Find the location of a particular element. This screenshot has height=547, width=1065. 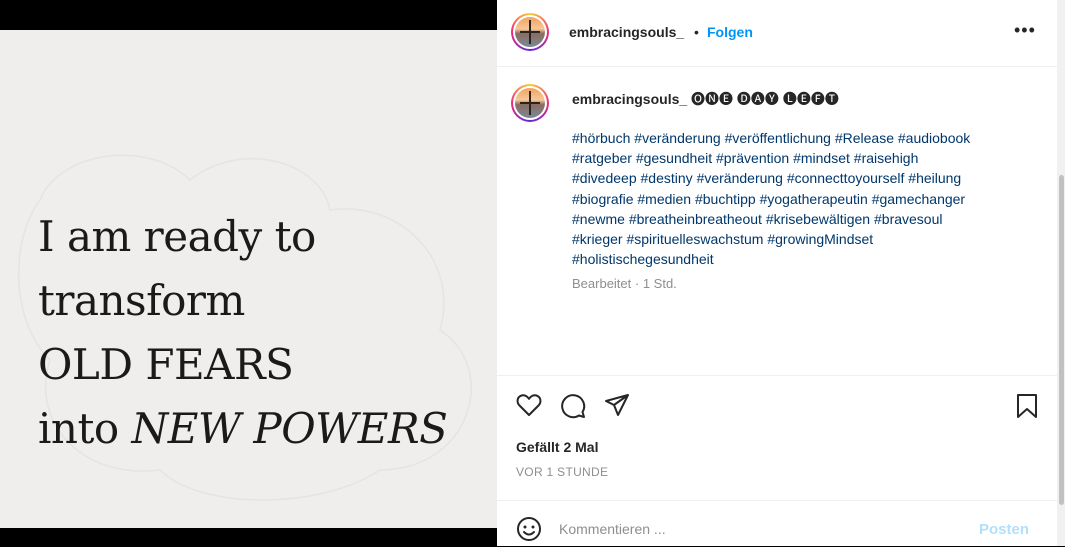

quote-line-4: into NEW POWERS is located at coordinates (243, 429).